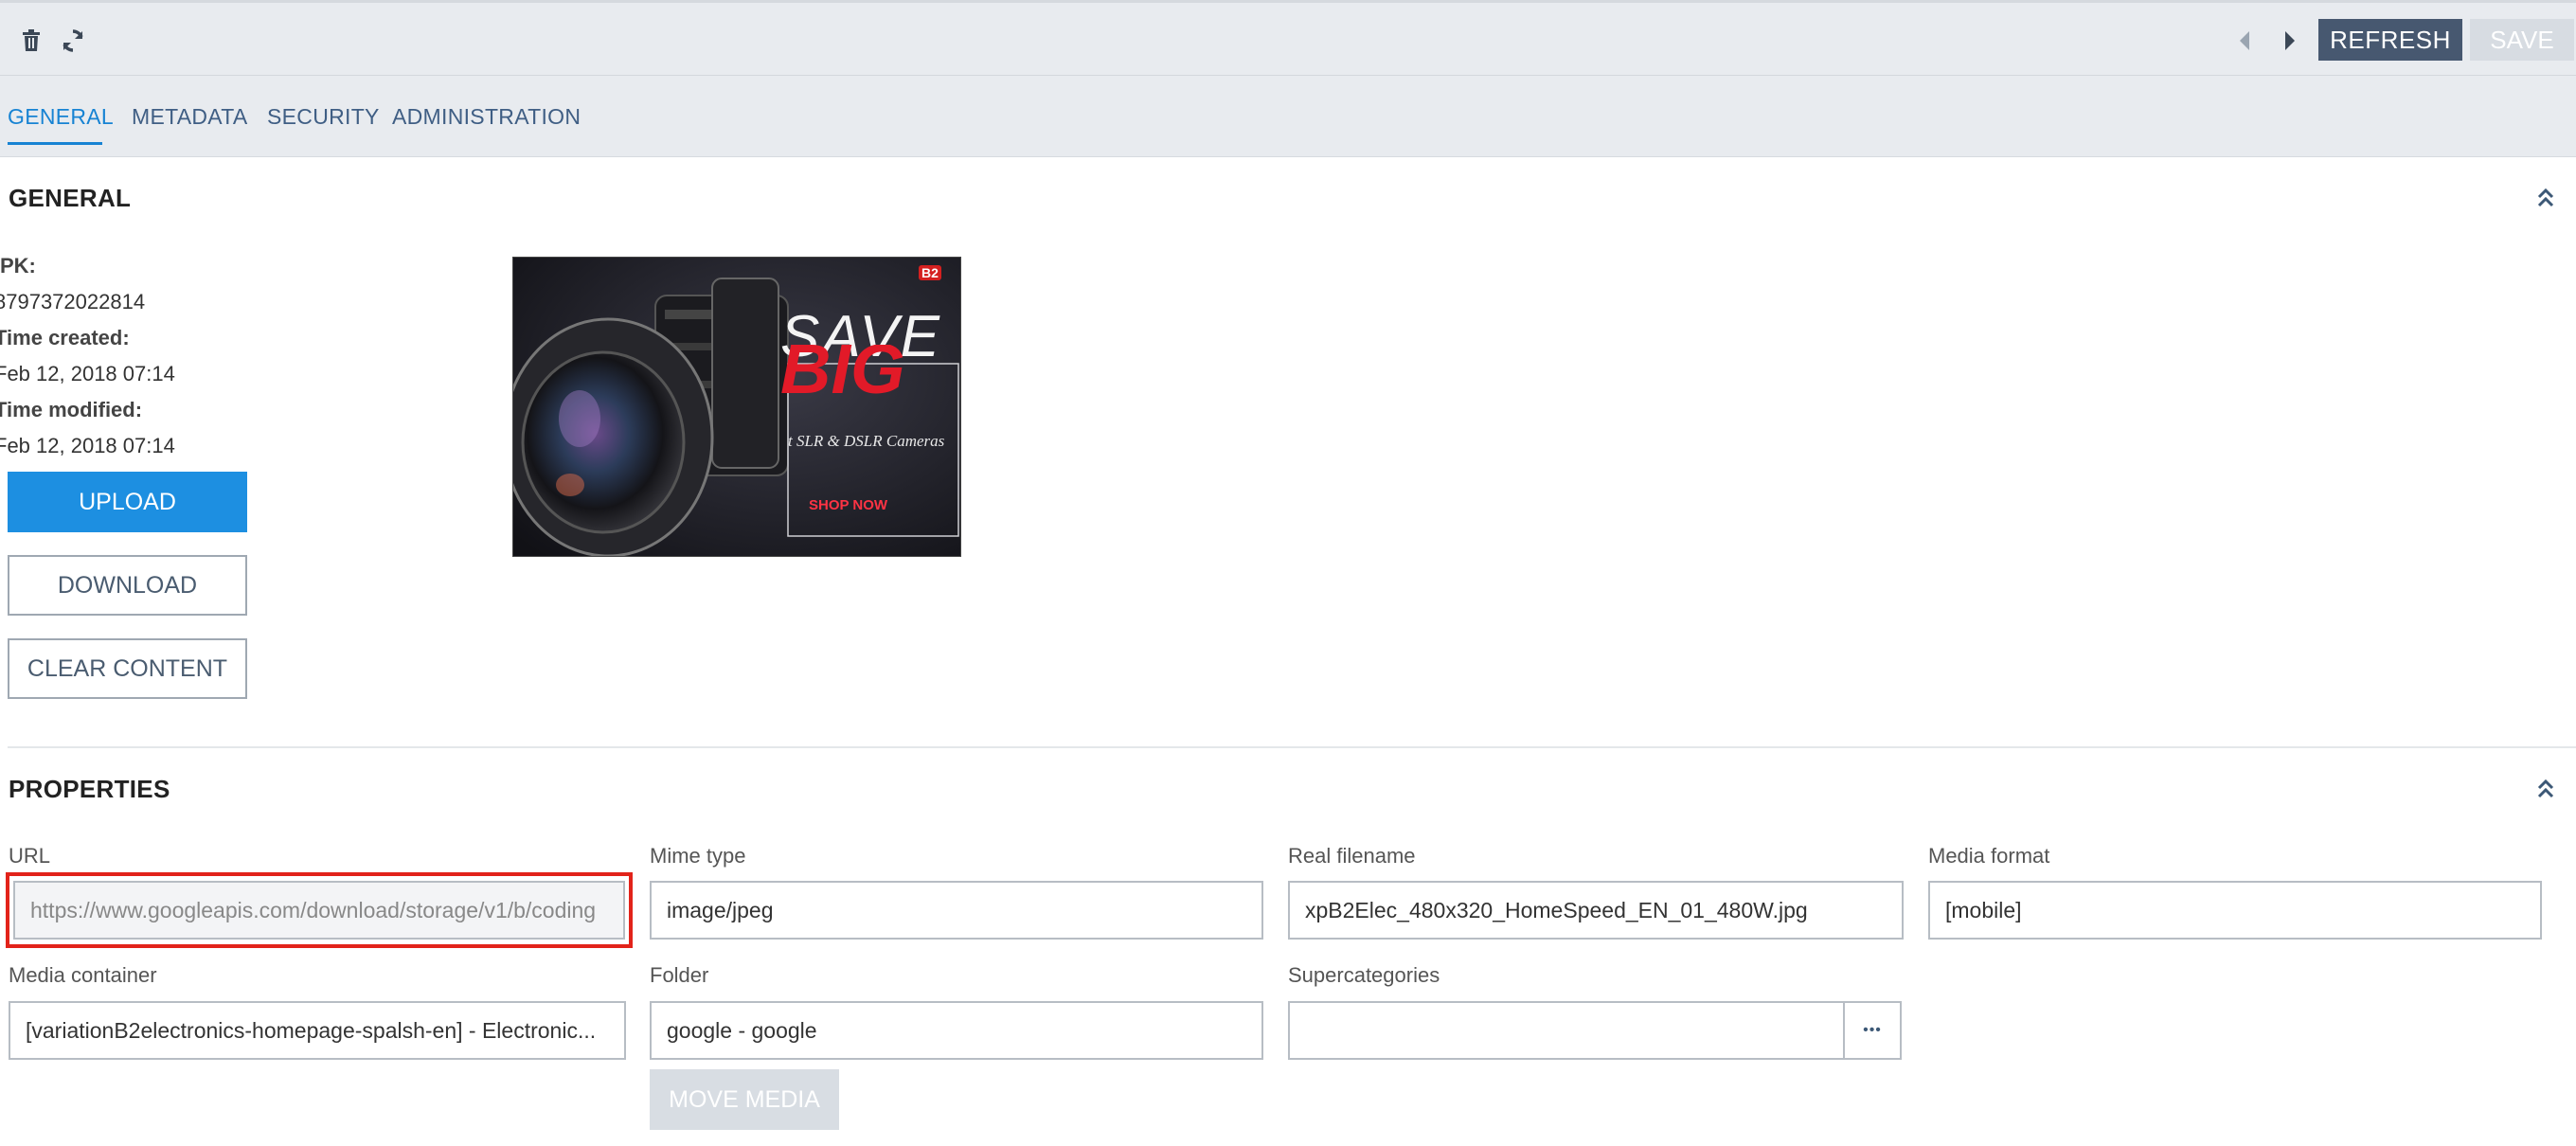 This screenshot has height=1146, width=2576. Describe the element at coordinates (1288, 116) in the screenshot. I see `tab-bar` at that location.